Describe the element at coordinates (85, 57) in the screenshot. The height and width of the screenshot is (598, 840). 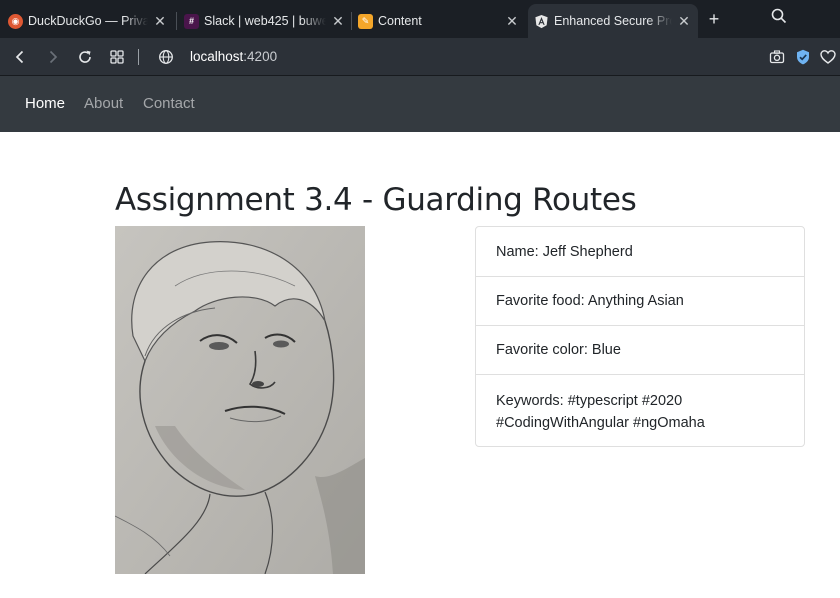
I see `reload-icon` at that location.